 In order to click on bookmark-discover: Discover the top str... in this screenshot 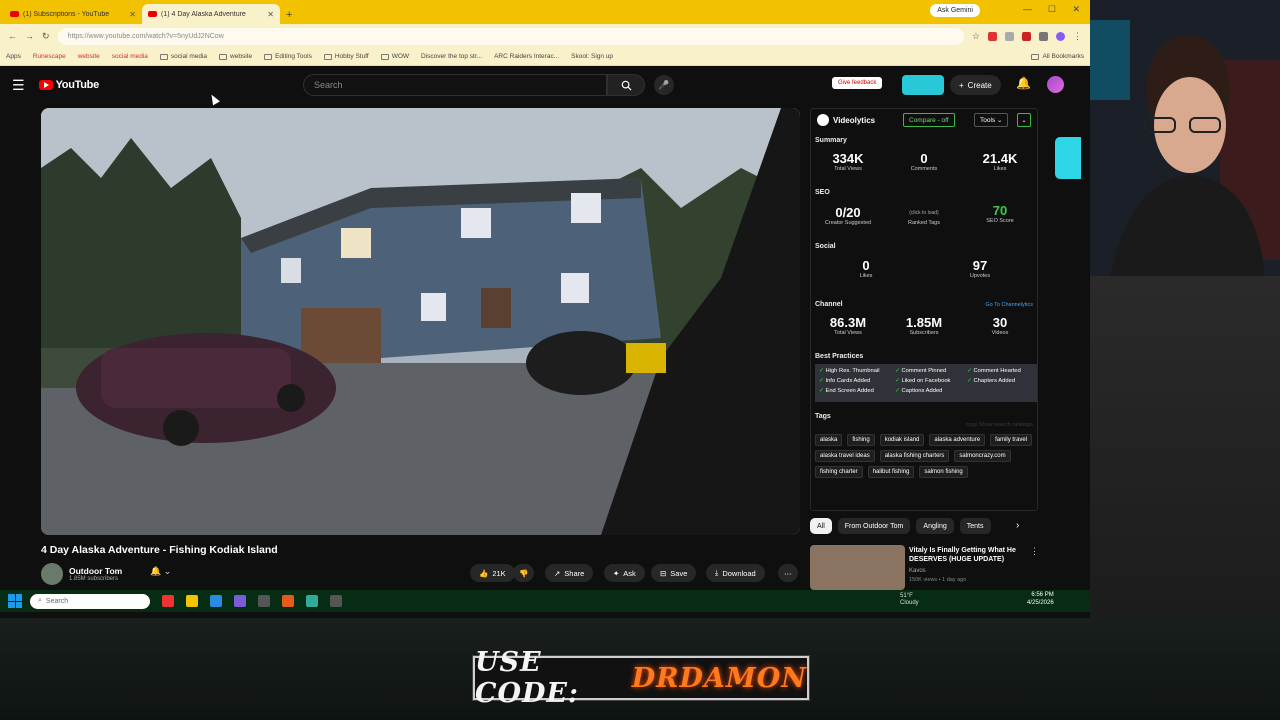, I will do `click(451, 56)`.